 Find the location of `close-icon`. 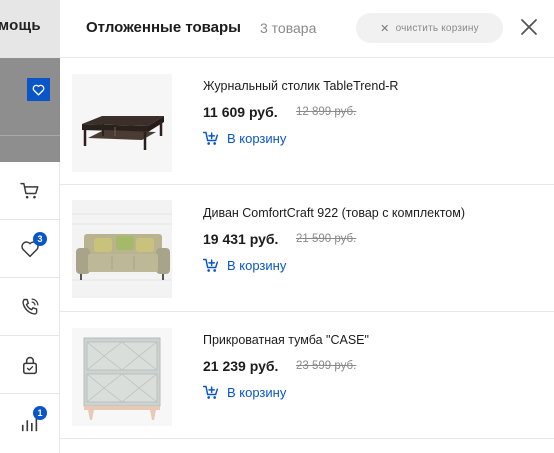

close-icon is located at coordinates (529, 27).